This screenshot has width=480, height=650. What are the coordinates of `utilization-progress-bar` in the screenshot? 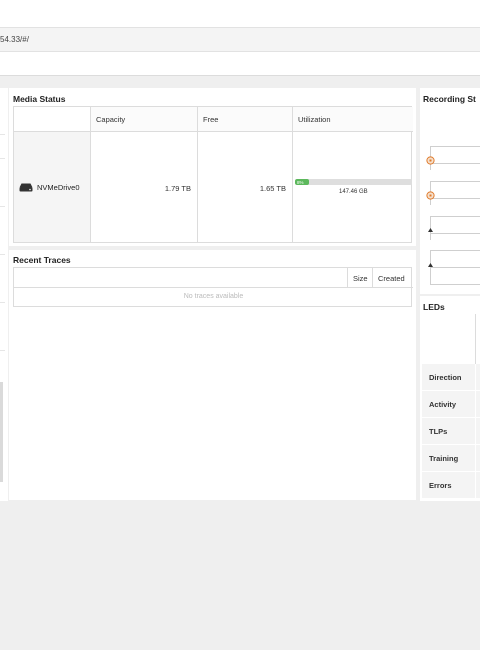 It's located at (353, 182).